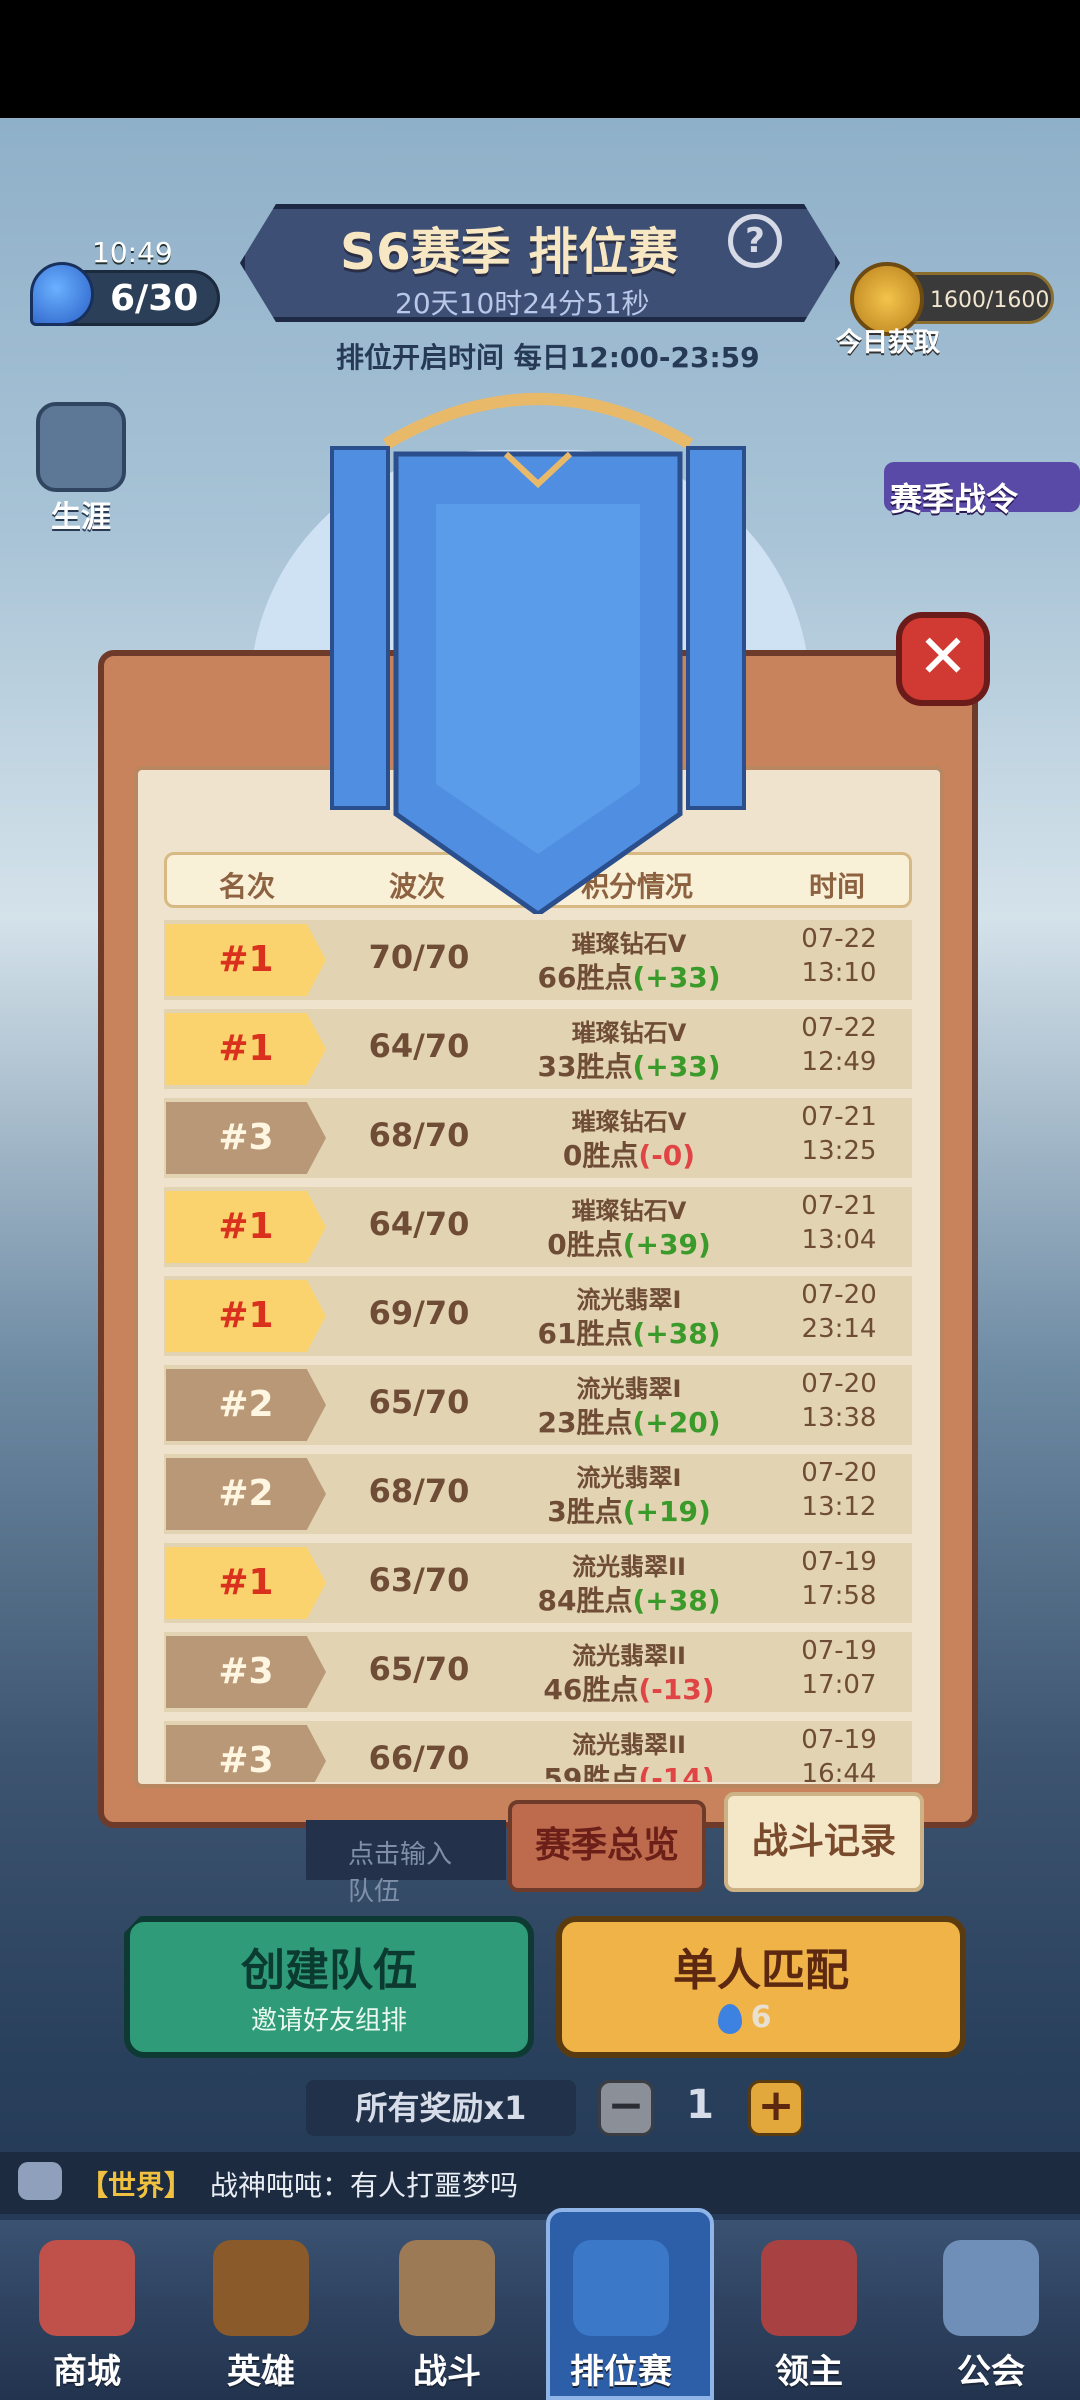  Describe the element at coordinates (591, 1689) in the screenshot. I see `points-text: 46胜点` at that location.